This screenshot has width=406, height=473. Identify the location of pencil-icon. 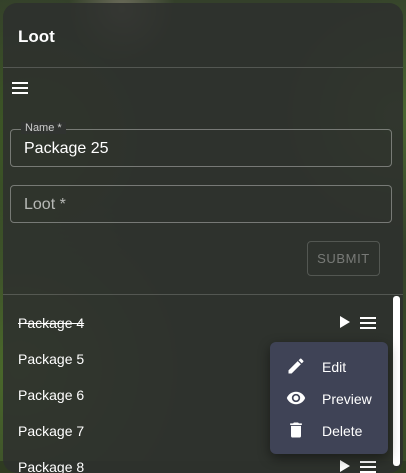
(296, 366).